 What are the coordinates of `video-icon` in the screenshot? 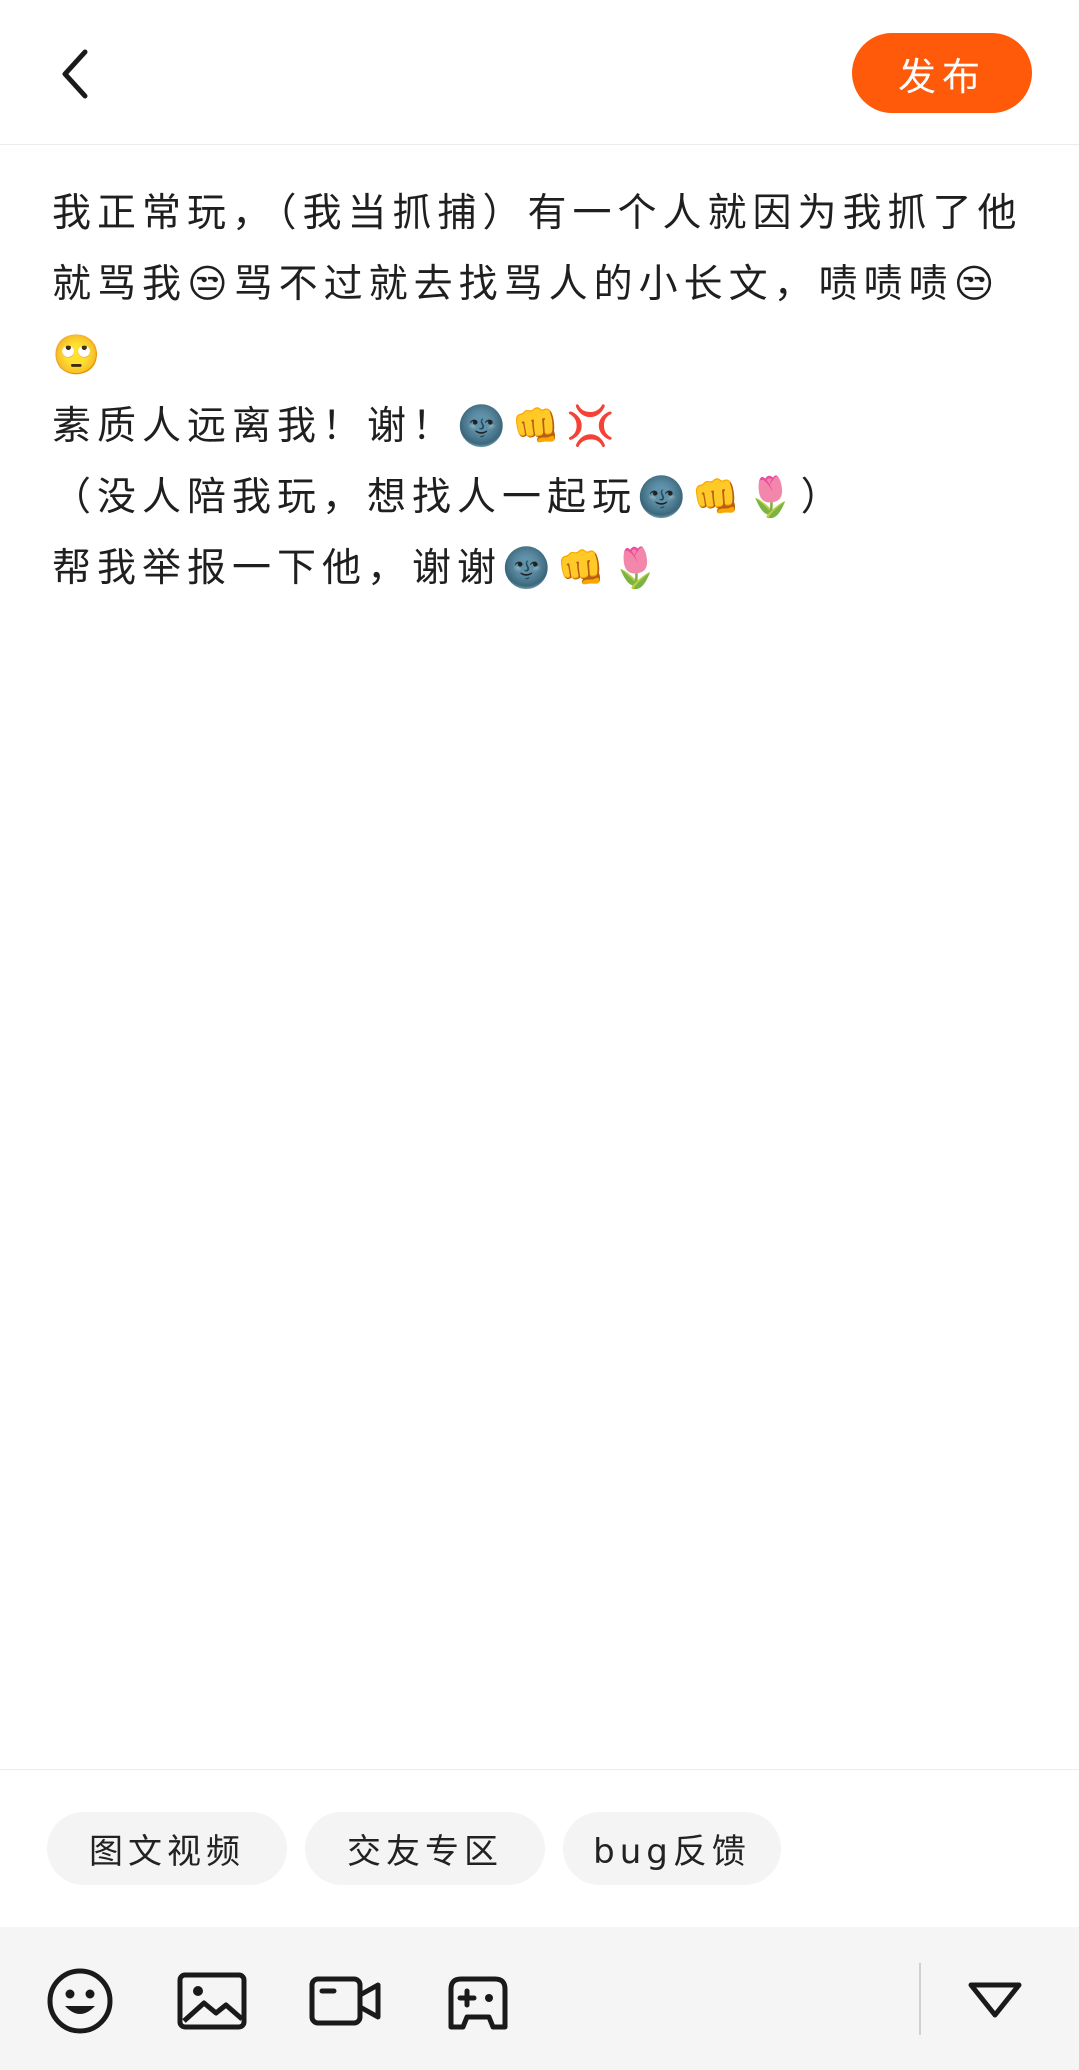 It's located at (345, 2001).